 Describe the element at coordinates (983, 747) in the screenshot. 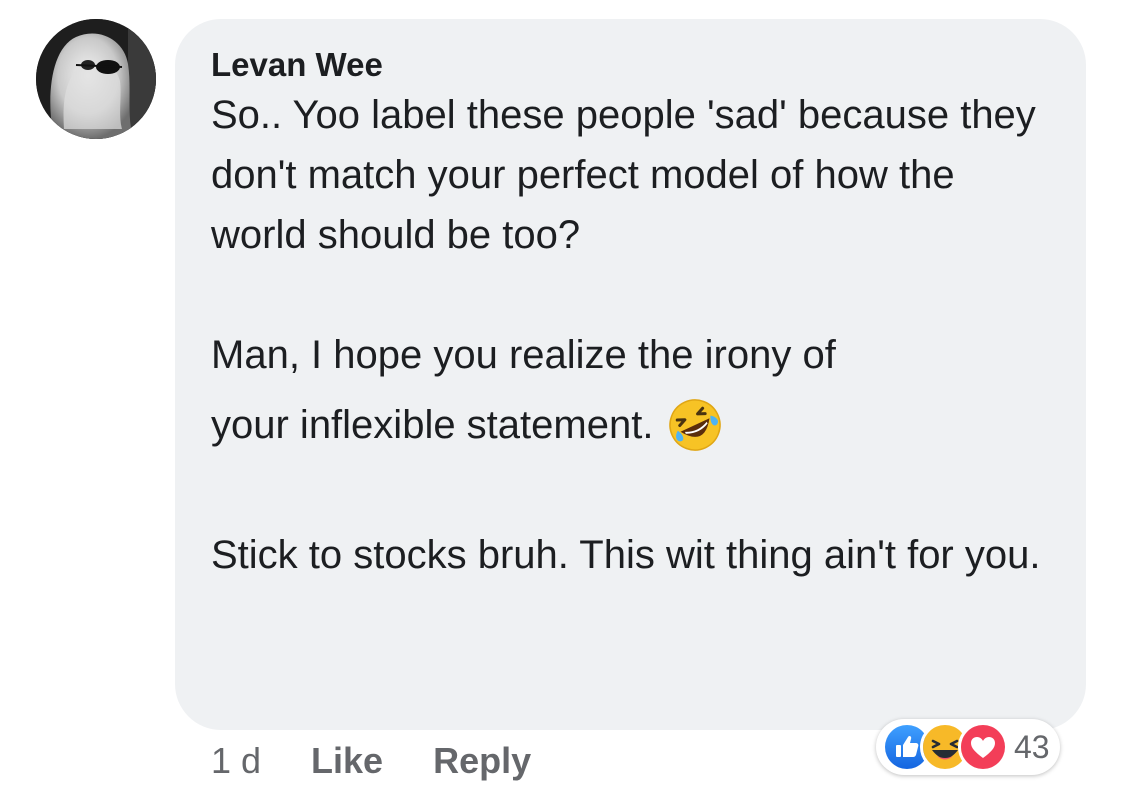

I see `love-reaction-icon` at that location.